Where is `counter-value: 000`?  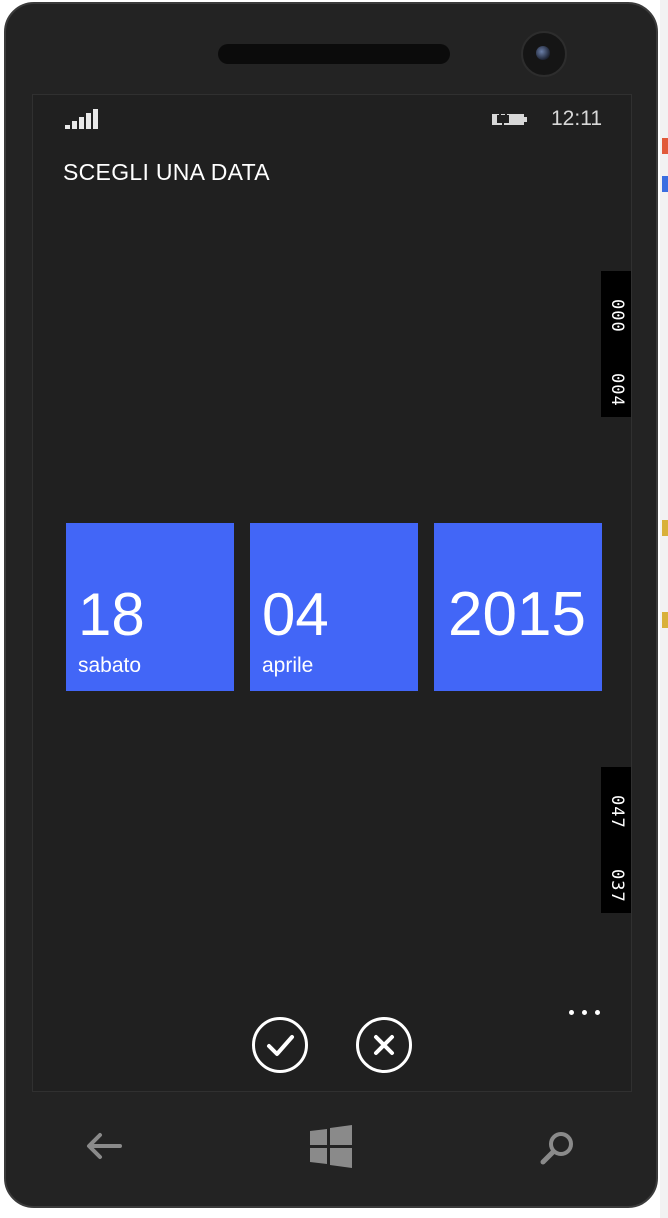
counter-value: 000 is located at coordinates (617, 316).